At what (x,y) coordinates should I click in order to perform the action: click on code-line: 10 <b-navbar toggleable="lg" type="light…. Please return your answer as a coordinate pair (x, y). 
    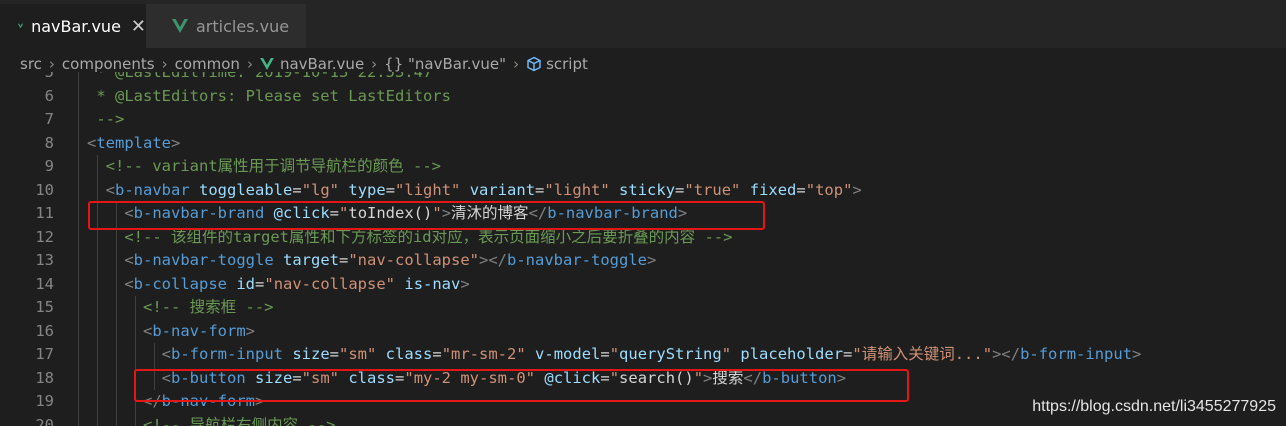
    Looking at the image, I should click on (643, 191).